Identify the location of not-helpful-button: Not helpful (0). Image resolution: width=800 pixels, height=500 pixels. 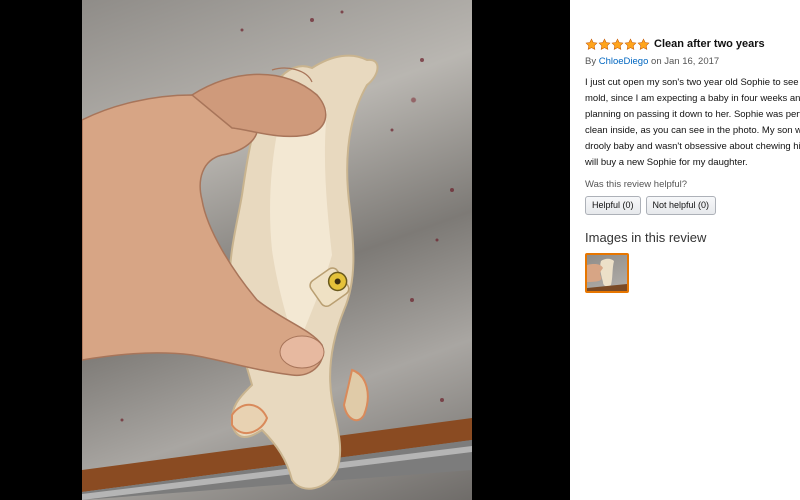
(681, 205).